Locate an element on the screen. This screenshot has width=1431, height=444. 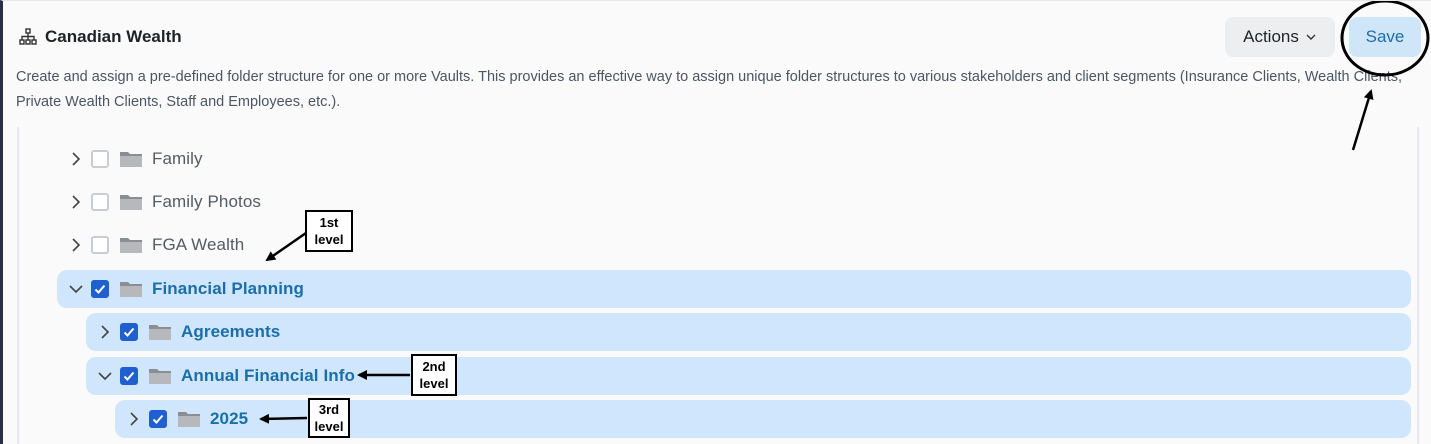
row-label: Agreements is located at coordinates (231, 331).